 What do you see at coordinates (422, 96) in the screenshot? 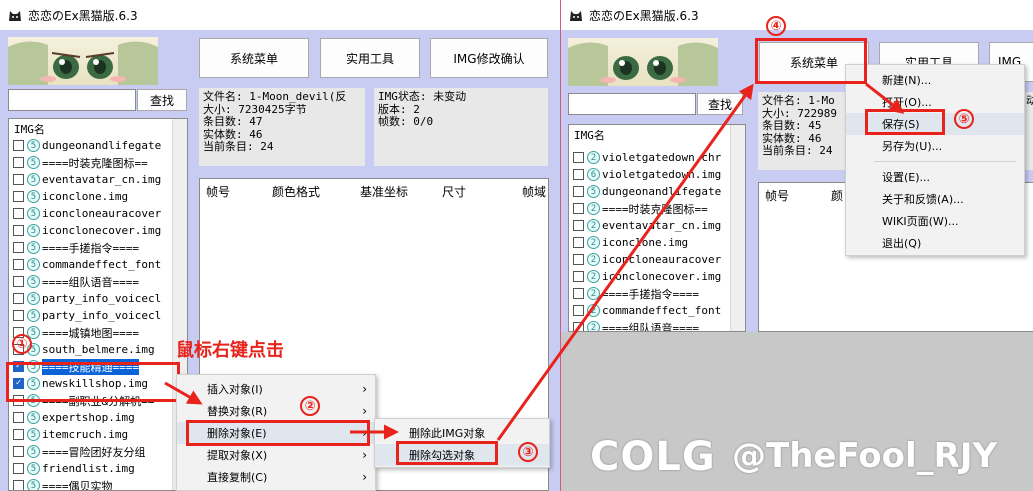
I see `img-status: IMG状态: 未变动` at bounding box center [422, 96].